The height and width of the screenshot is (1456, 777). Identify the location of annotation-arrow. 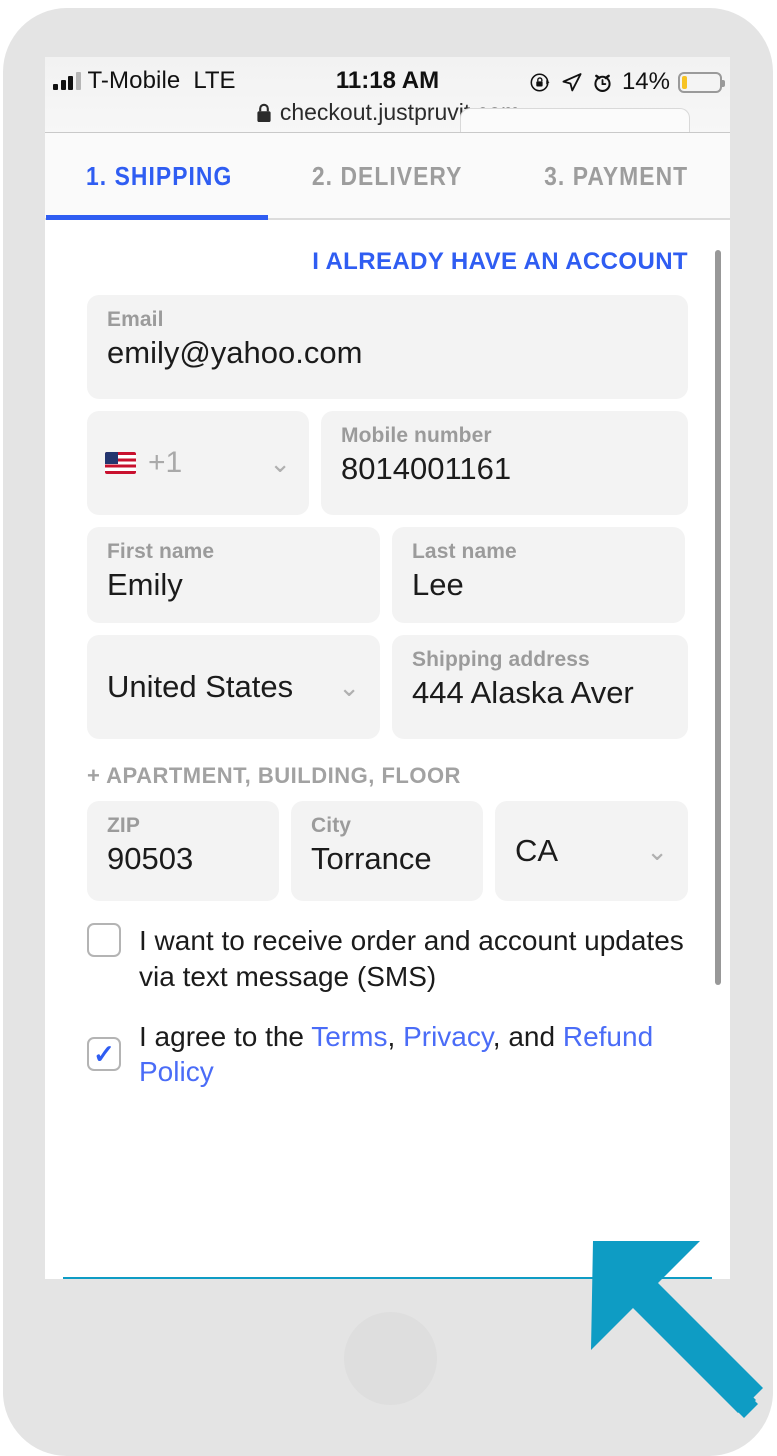
(677, 1329).